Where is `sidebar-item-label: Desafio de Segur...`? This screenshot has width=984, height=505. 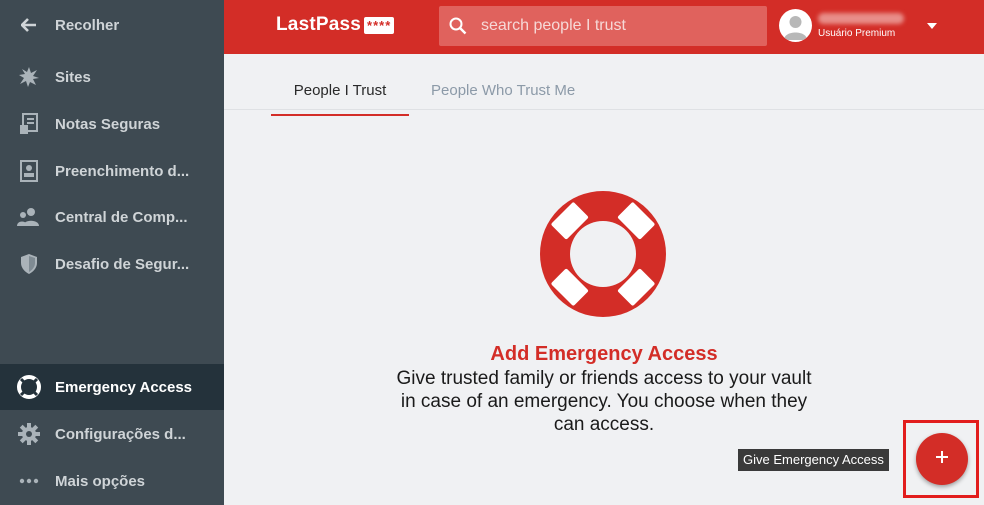 sidebar-item-label: Desafio de Segur... is located at coordinates (122, 264).